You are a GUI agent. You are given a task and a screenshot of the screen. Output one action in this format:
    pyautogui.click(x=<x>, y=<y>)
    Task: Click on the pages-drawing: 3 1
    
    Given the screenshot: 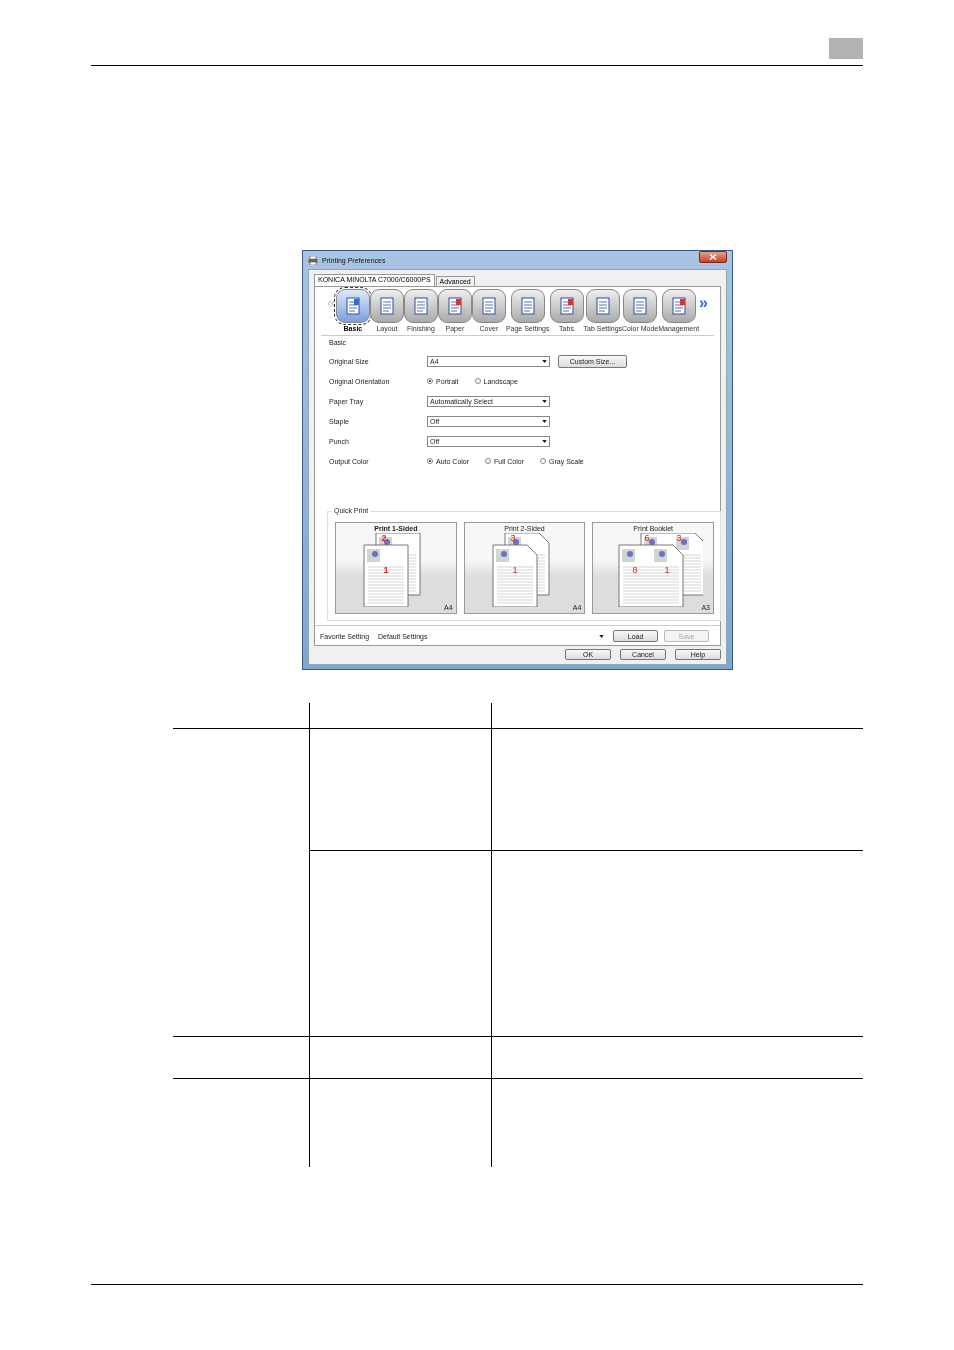 What is the action you would take?
    pyautogui.click(x=524, y=570)
    